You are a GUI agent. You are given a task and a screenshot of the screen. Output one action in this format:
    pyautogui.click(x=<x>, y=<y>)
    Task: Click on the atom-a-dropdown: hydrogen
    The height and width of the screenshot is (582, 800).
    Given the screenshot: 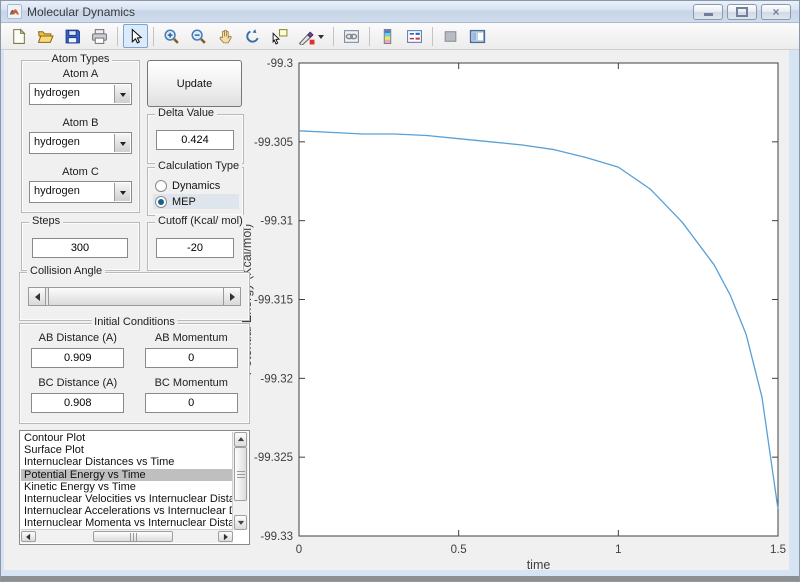 What is the action you would take?
    pyautogui.click(x=80, y=94)
    